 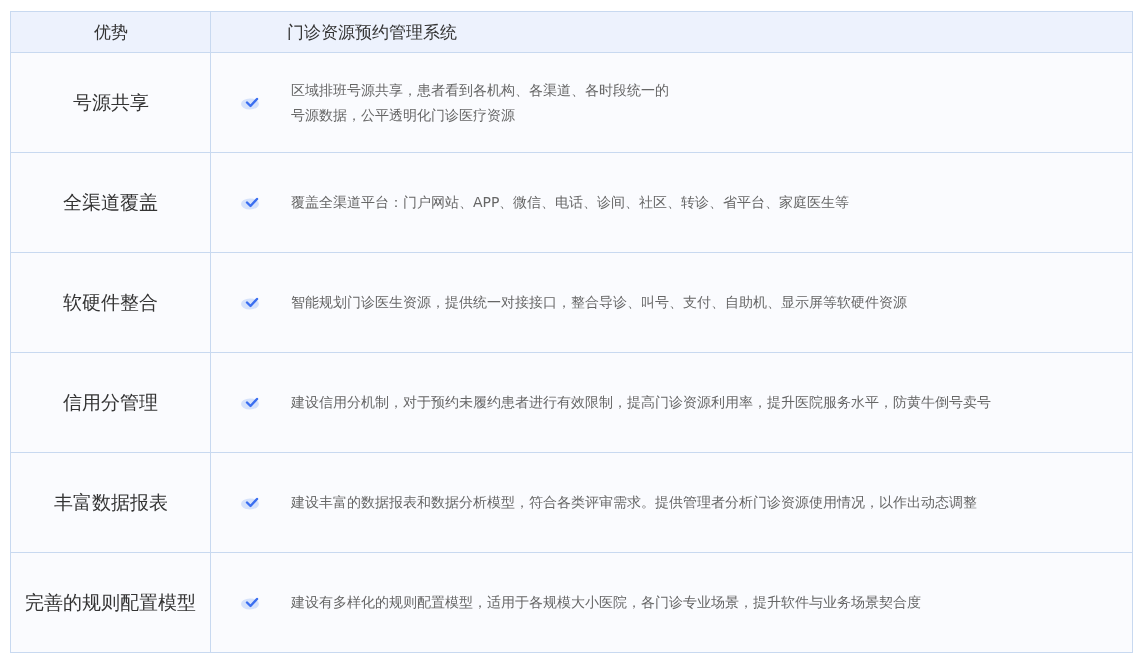 I want to click on advantage-cell: 全渠道覆盖, so click(x=111, y=202).